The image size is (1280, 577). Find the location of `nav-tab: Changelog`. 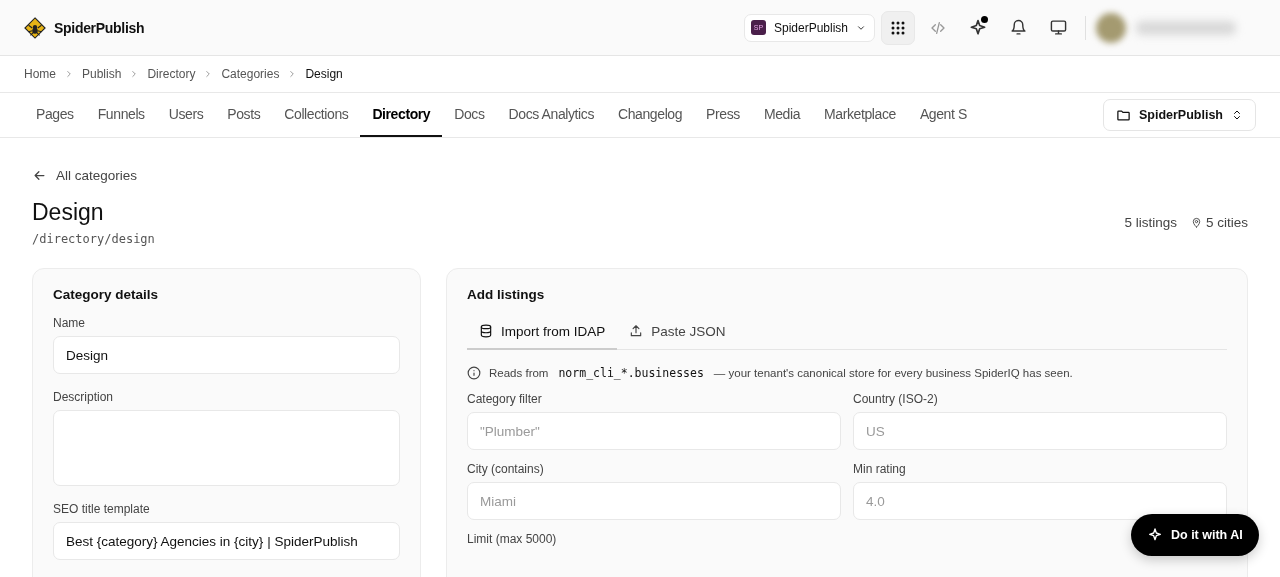

nav-tab: Changelog is located at coordinates (650, 115).